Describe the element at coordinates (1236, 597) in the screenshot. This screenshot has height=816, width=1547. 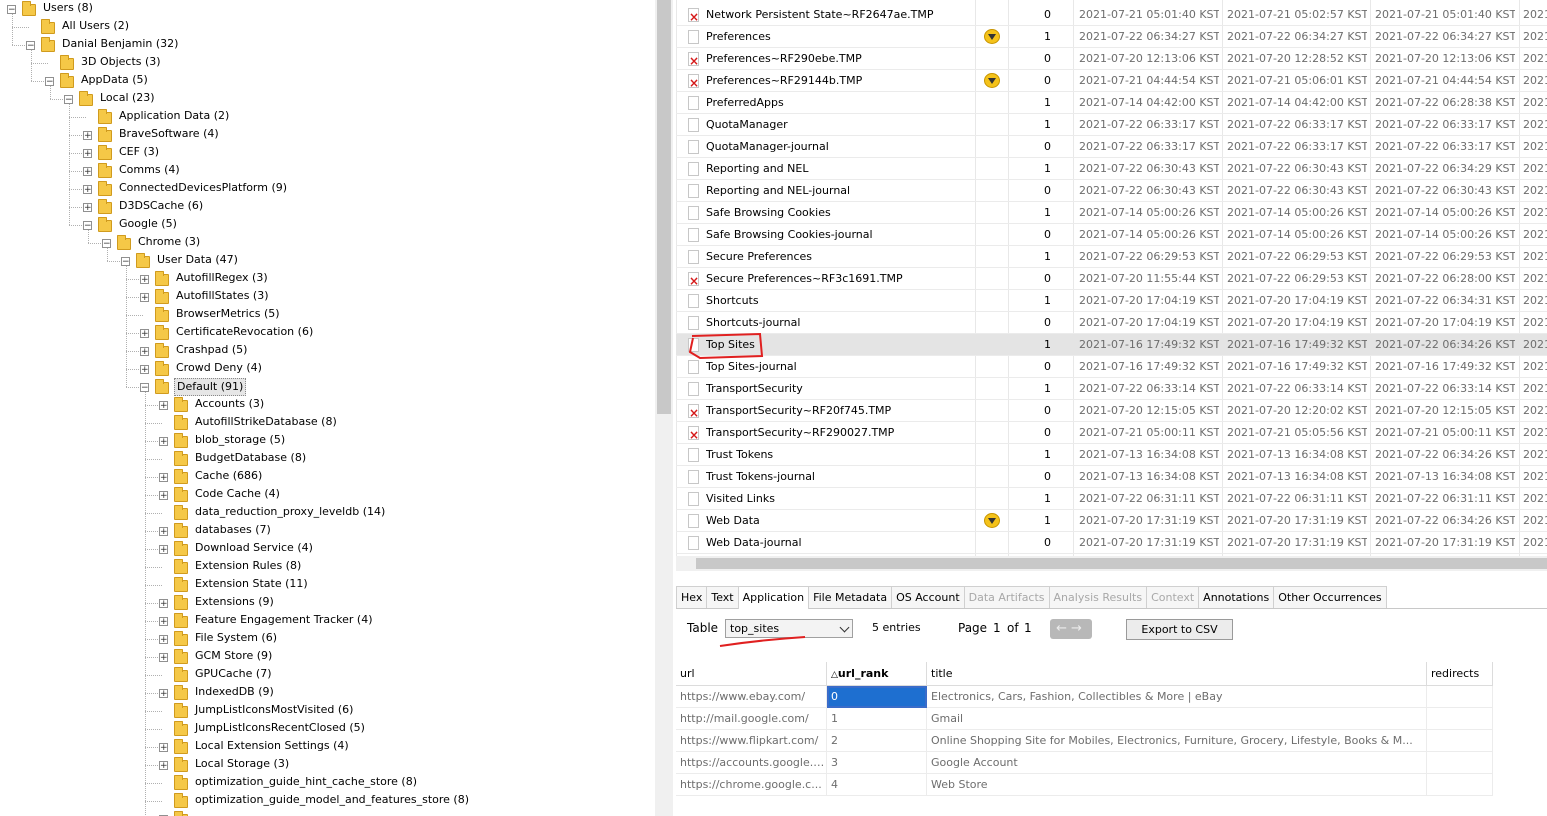
I see `tab-annotations: Annotations` at that location.